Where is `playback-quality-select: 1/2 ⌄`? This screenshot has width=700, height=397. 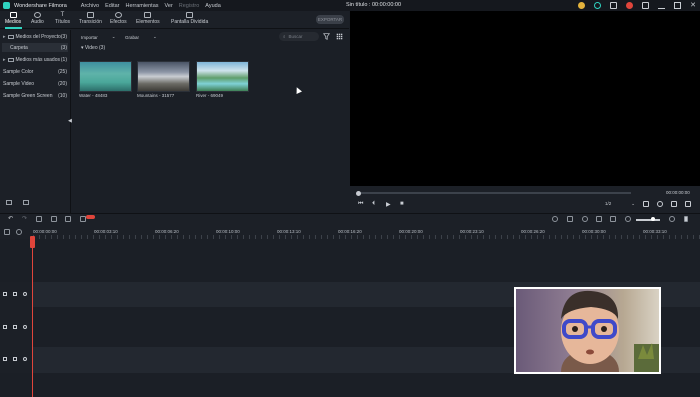 playback-quality-select: 1/2 ⌄ is located at coordinates (620, 205).